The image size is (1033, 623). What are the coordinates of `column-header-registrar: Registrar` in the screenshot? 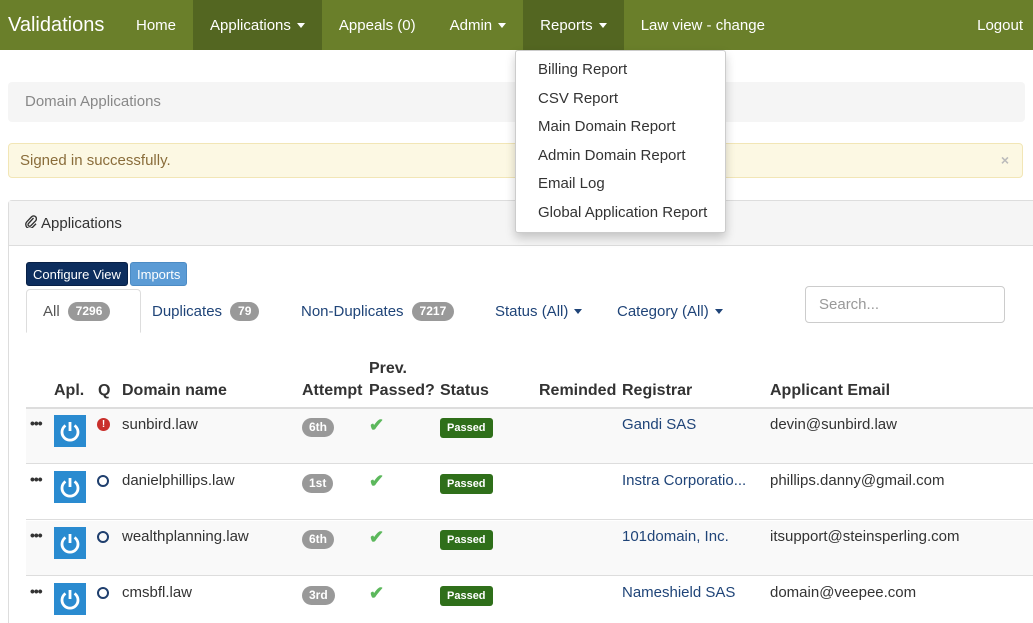 It's located at (657, 391).